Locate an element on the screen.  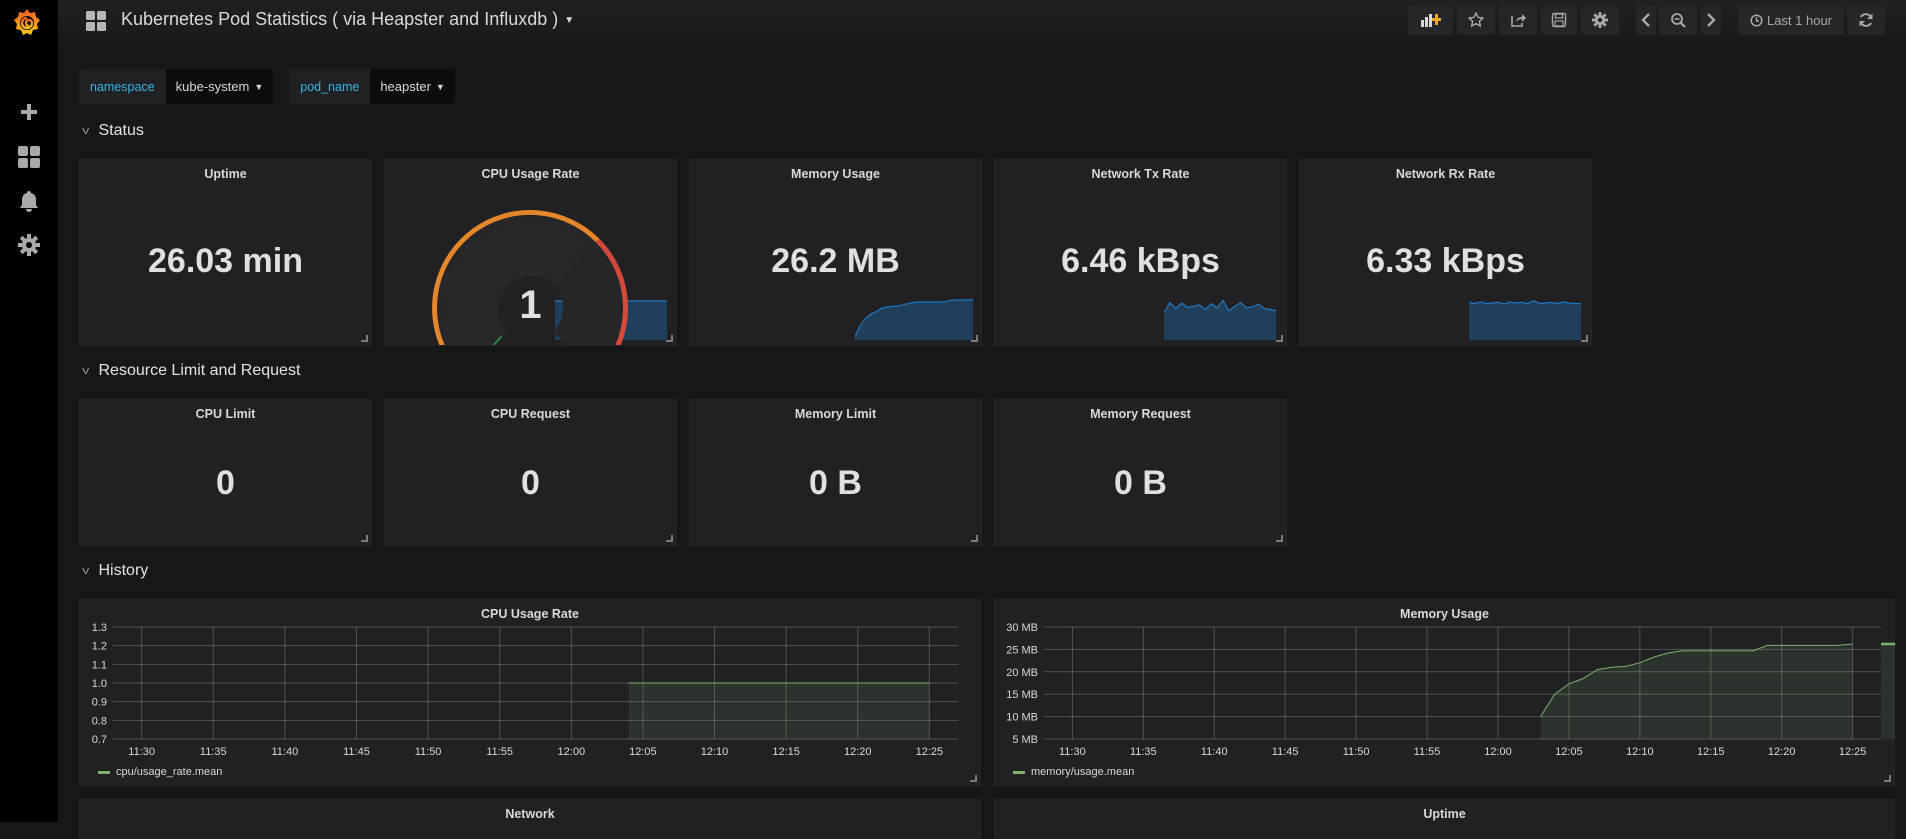
share-icon is located at coordinates (1518, 20).